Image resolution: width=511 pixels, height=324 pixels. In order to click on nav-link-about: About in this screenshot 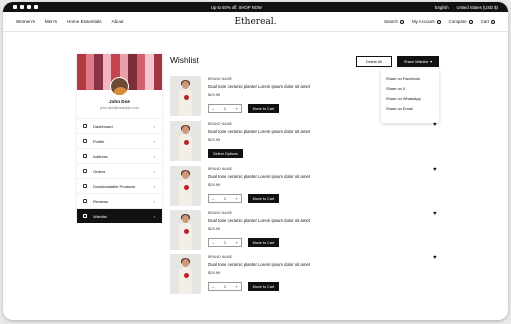, I will do `click(118, 21)`.